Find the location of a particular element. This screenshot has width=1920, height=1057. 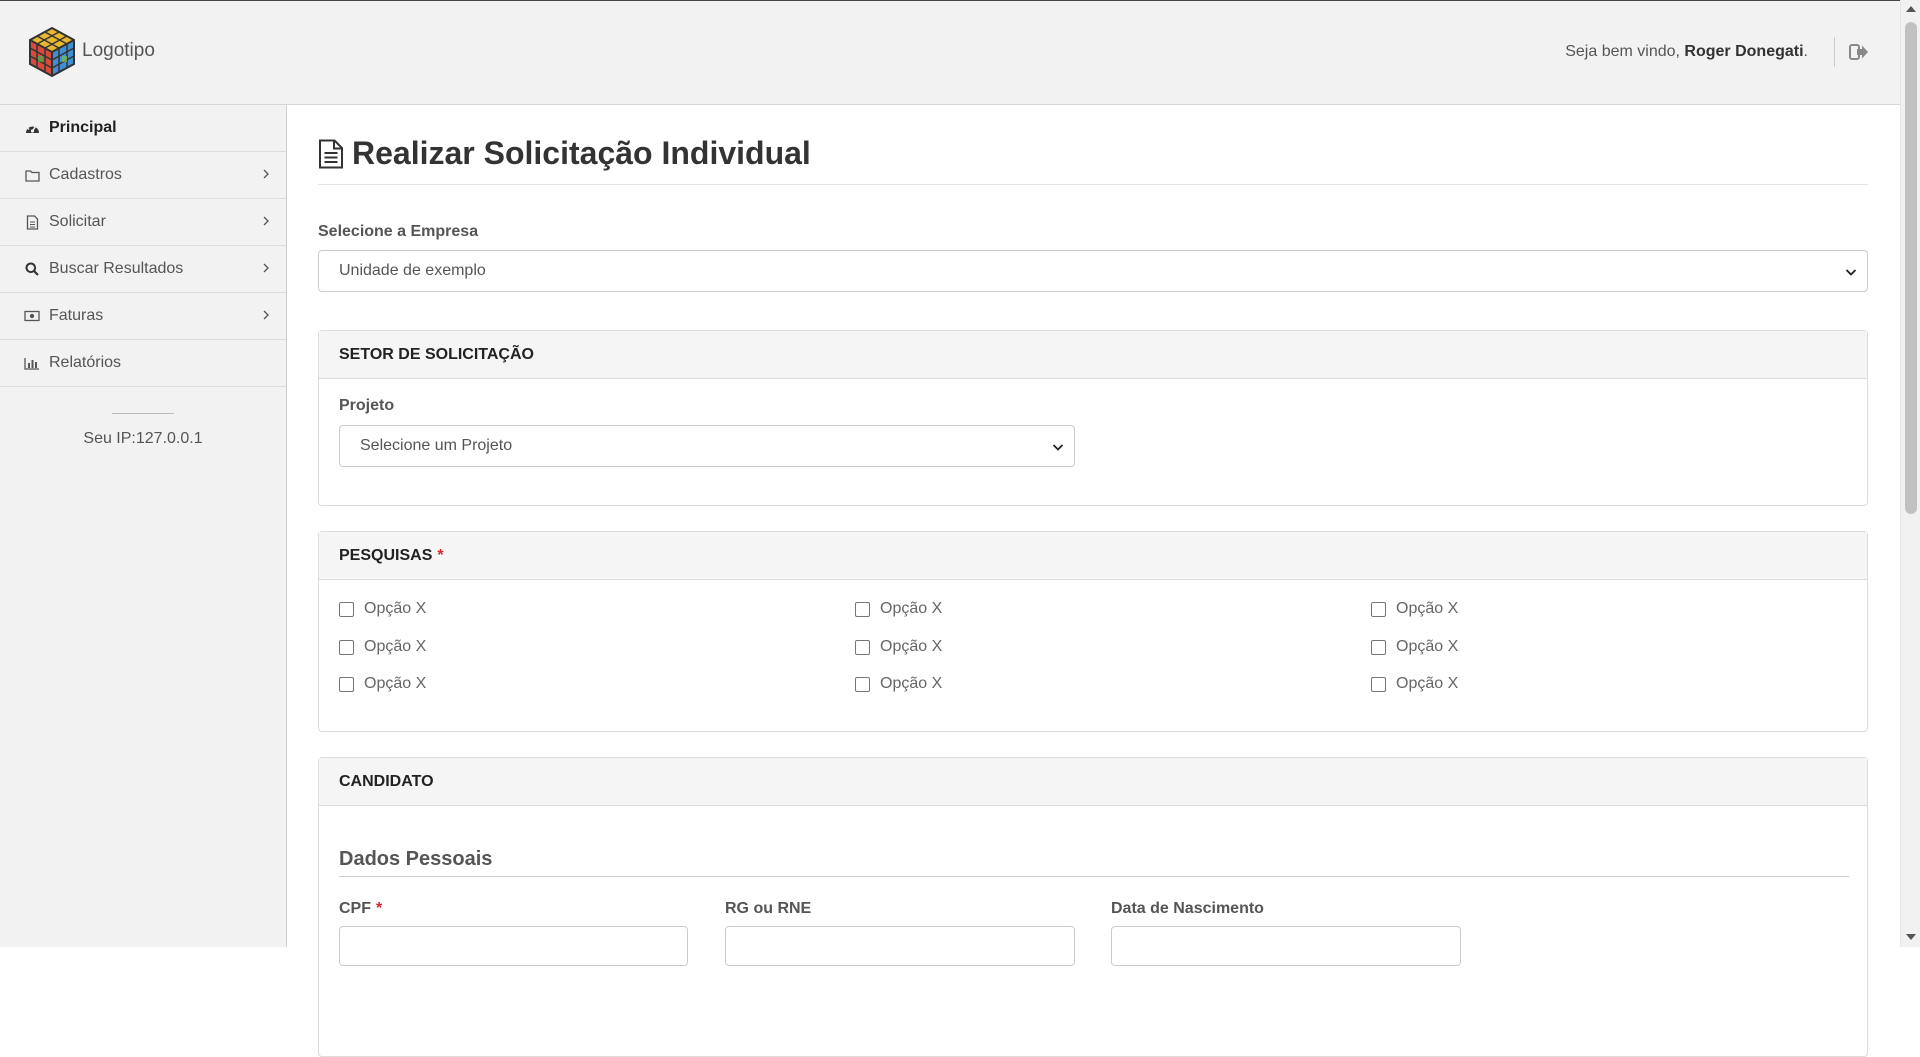

logo-cube-icon is located at coordinates (52, 52).